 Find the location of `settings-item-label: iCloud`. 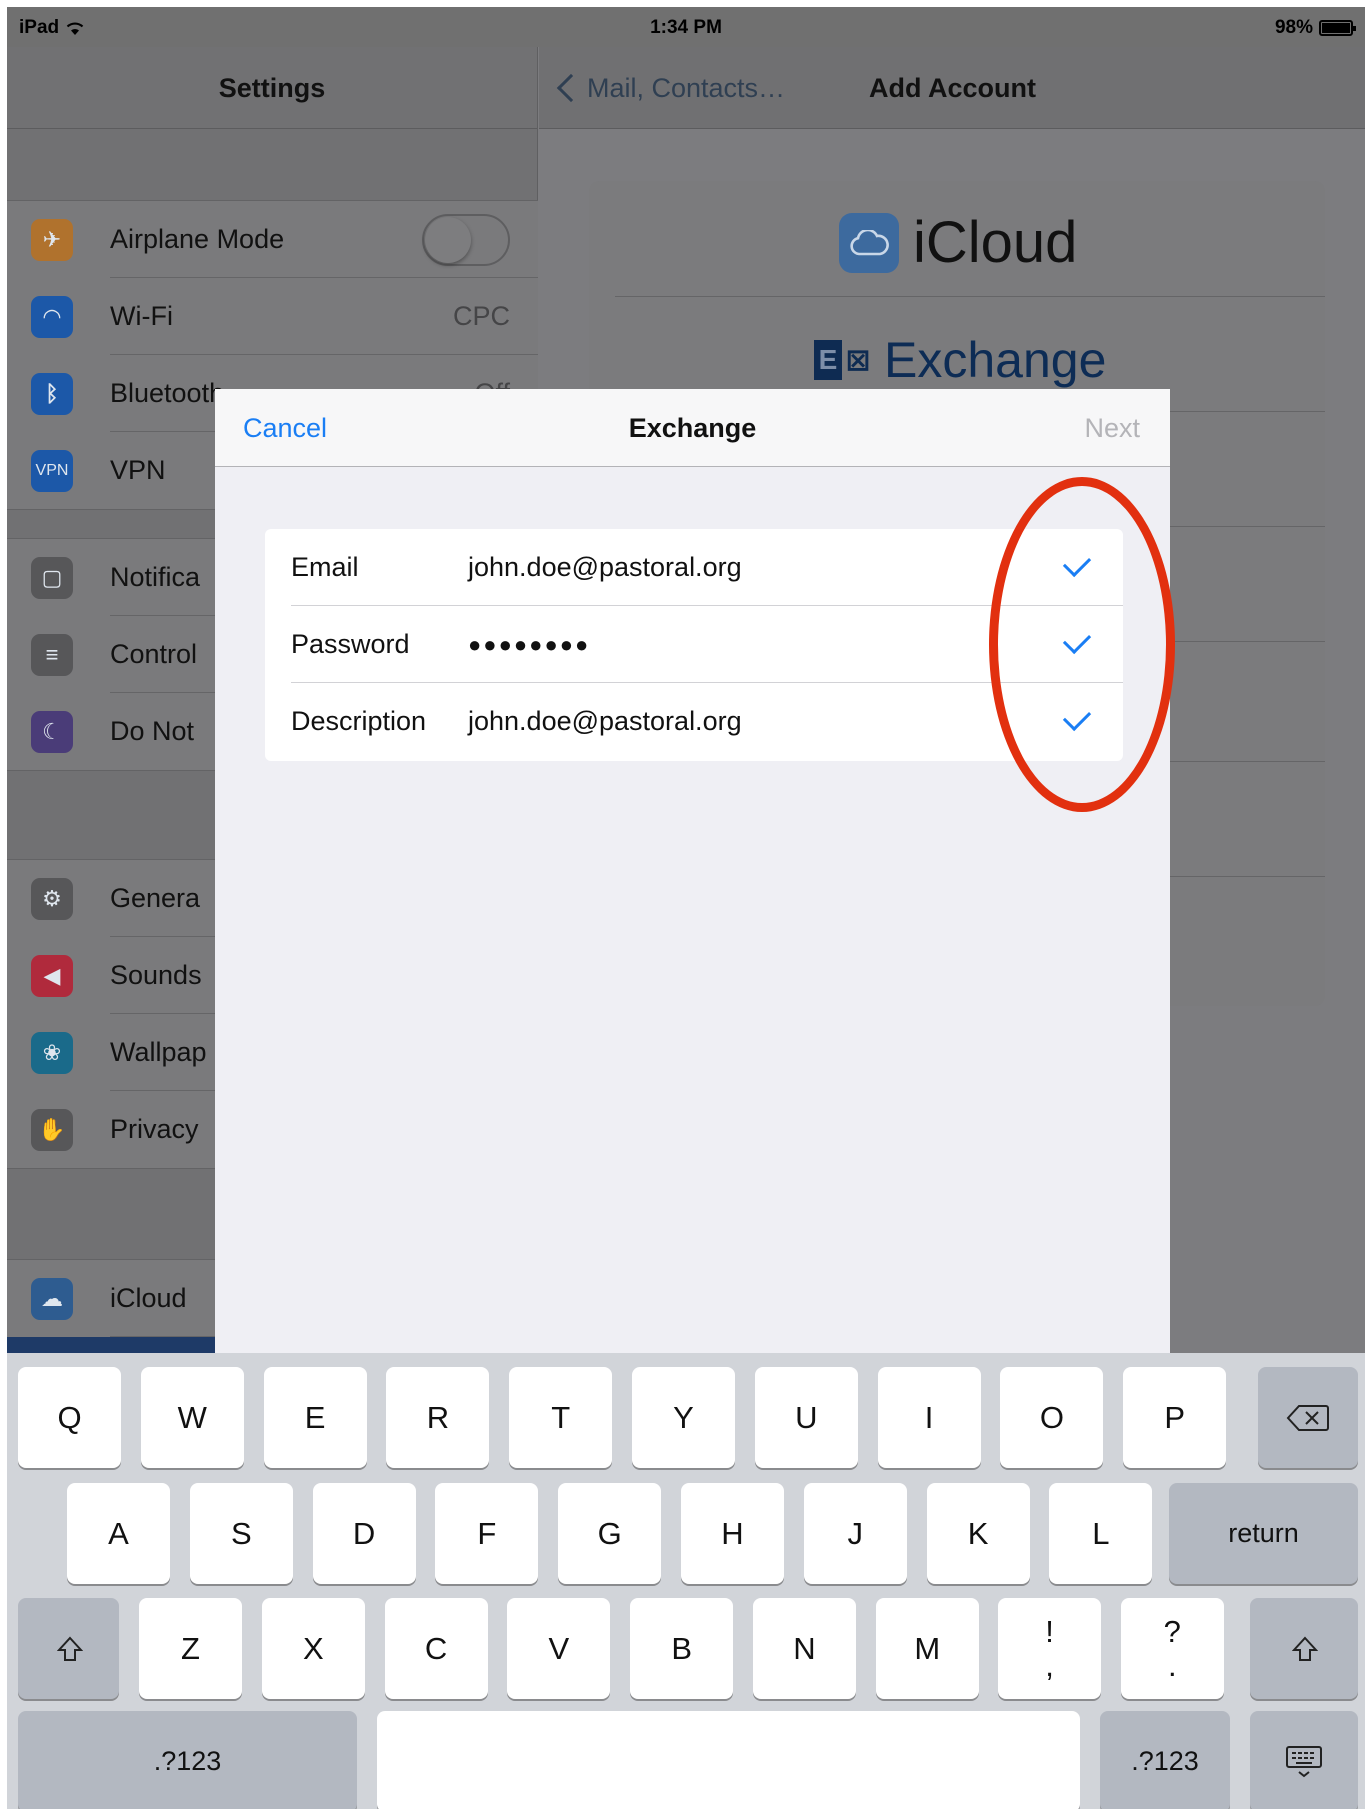

settings-item-label: iCloud is located at coordinates (148, 1298).